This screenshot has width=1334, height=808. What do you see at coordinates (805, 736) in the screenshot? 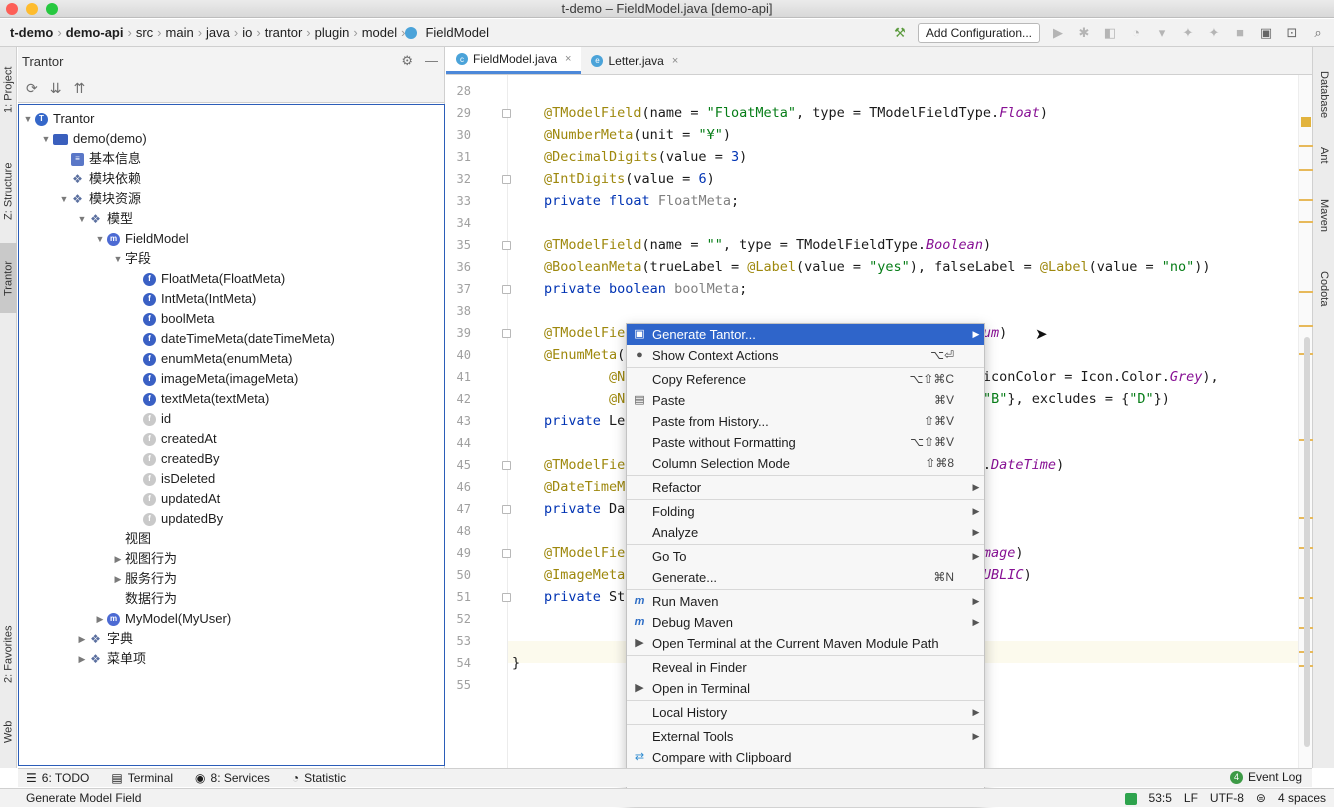
I see `menu-item: External Tools ▶` at bounding box center [805, 736].